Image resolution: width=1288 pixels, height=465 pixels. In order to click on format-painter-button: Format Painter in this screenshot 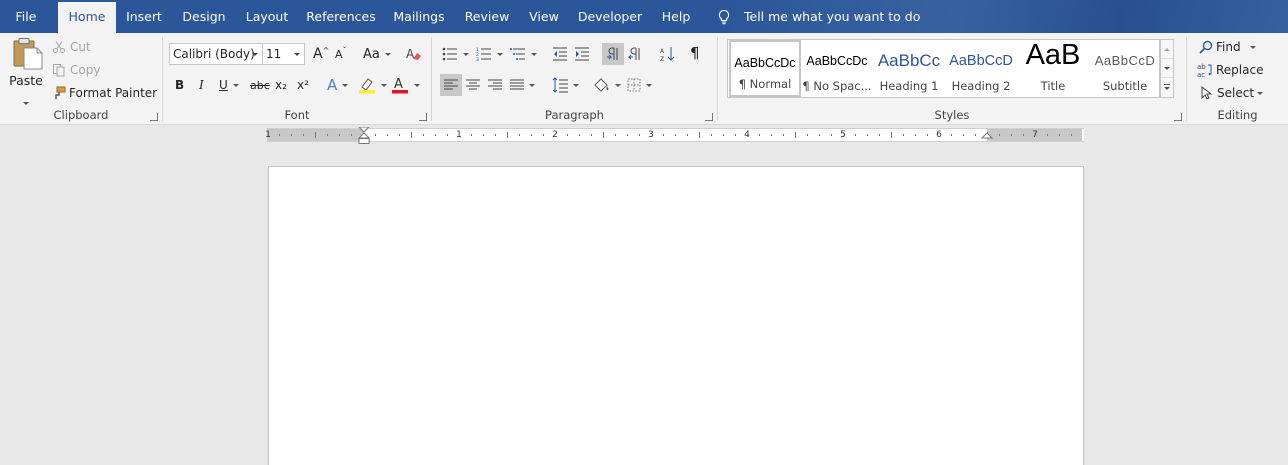, I will do `click(104, 93)`.